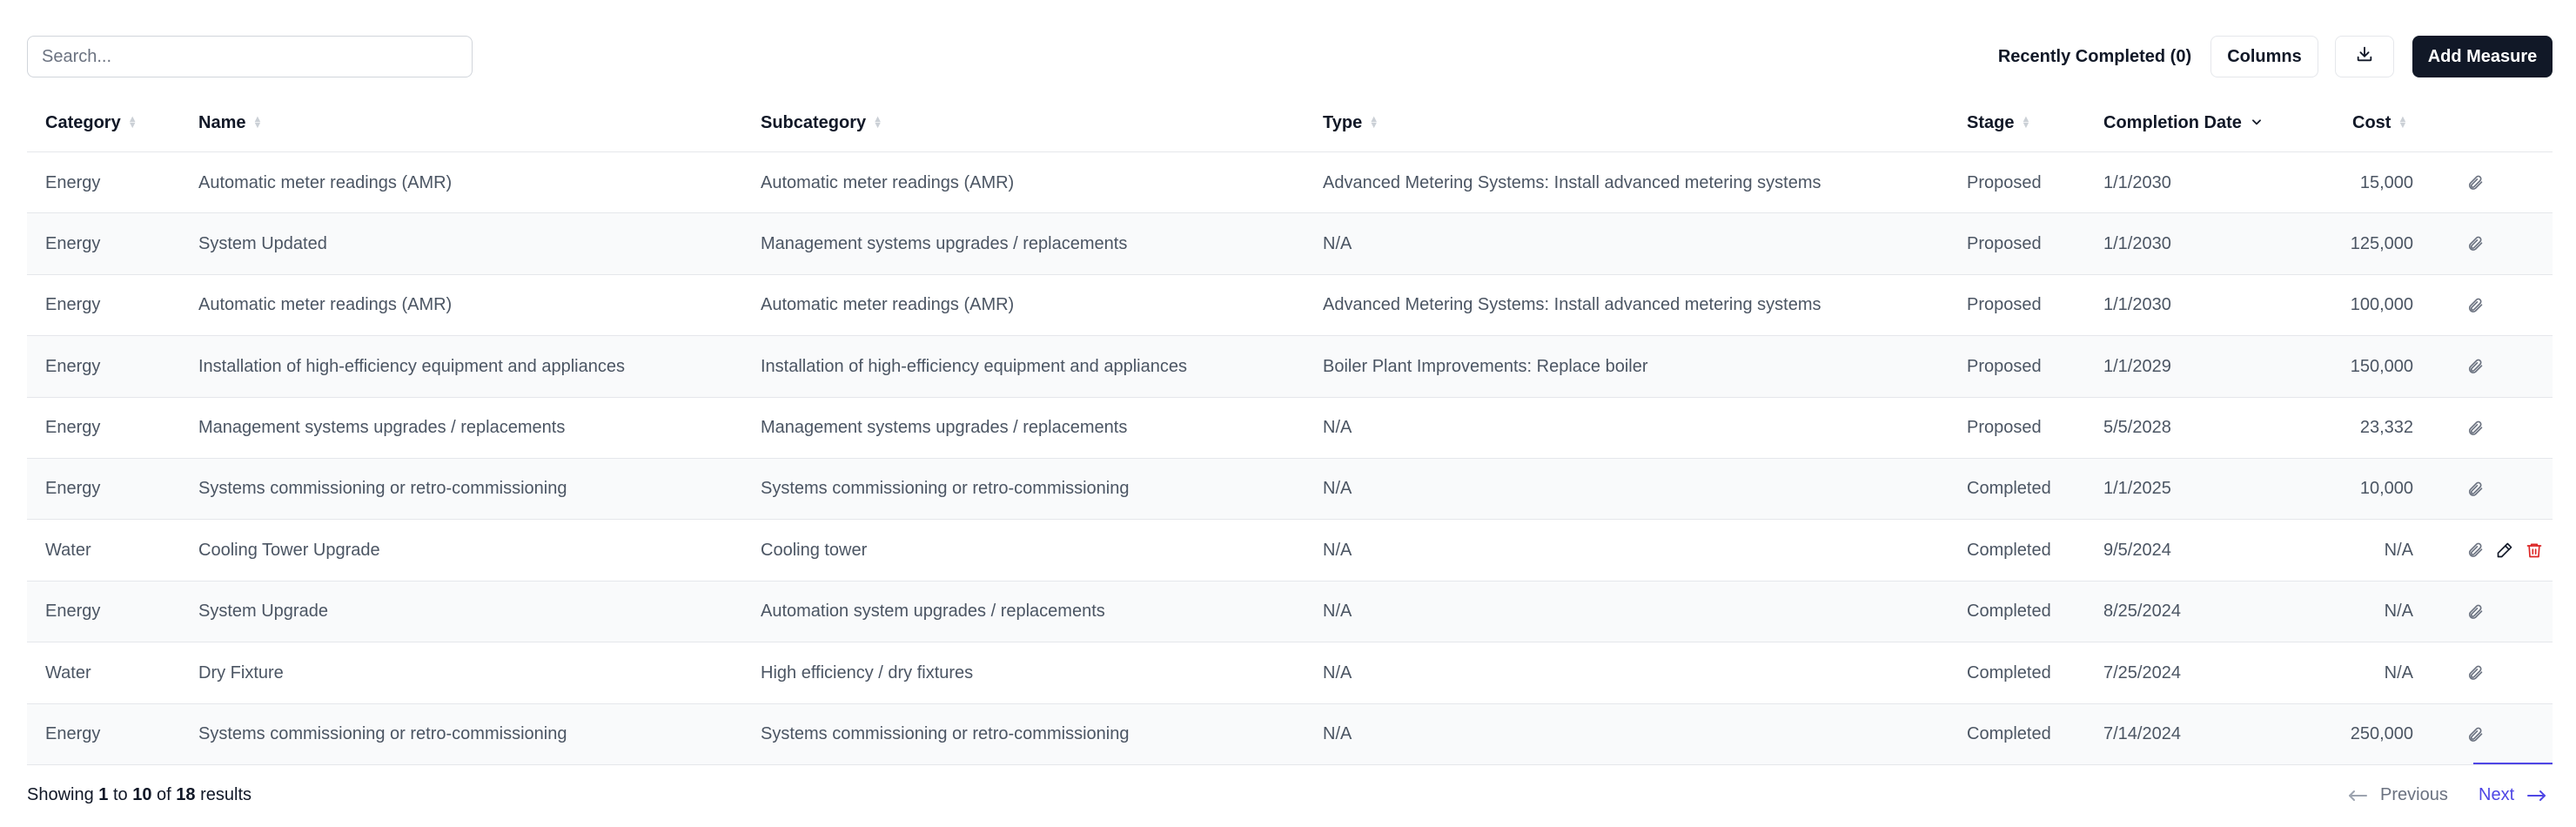 The width and height of the screenshot is (2576, 827). I want to click on chevron-down-icon, so click(2257, 123).